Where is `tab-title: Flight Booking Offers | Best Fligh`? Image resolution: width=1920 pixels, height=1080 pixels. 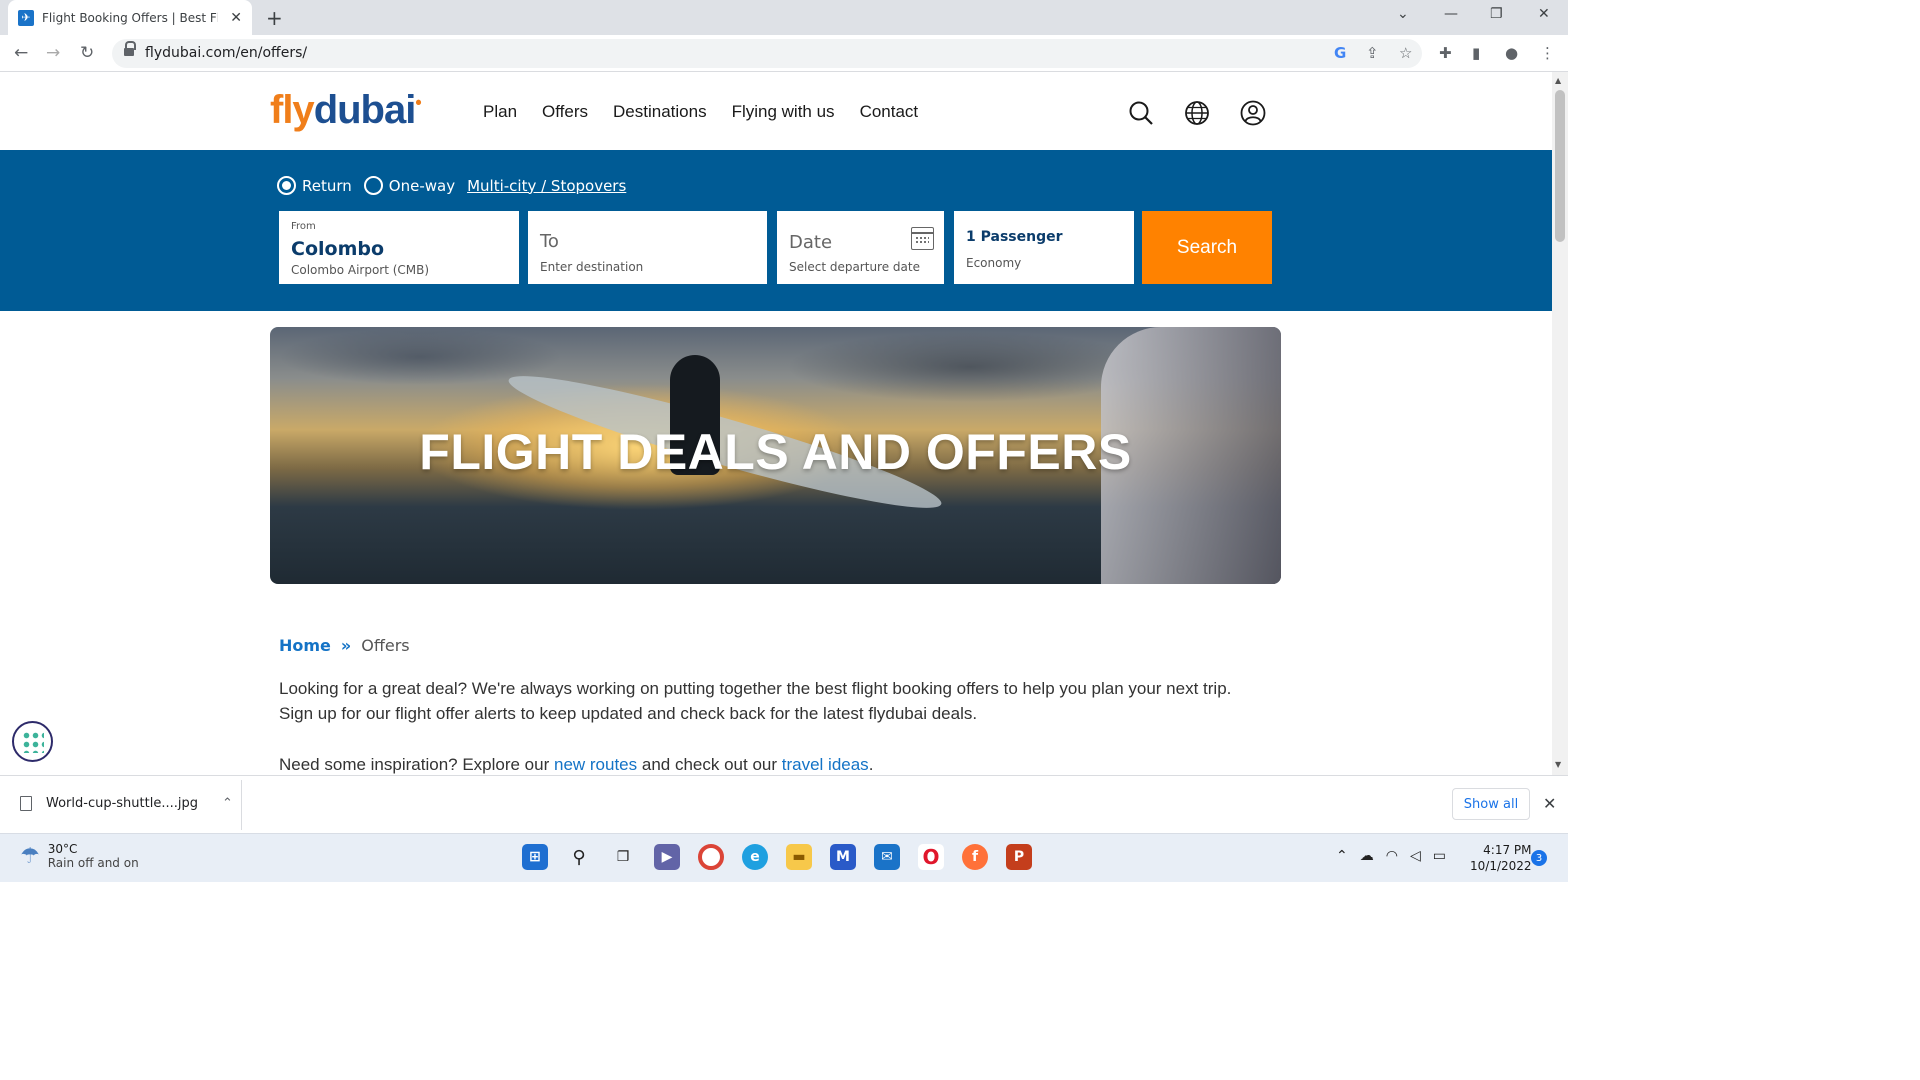
tab-title: Flight Booking Offers | Best Fligh is located at coordinates (130, 17).